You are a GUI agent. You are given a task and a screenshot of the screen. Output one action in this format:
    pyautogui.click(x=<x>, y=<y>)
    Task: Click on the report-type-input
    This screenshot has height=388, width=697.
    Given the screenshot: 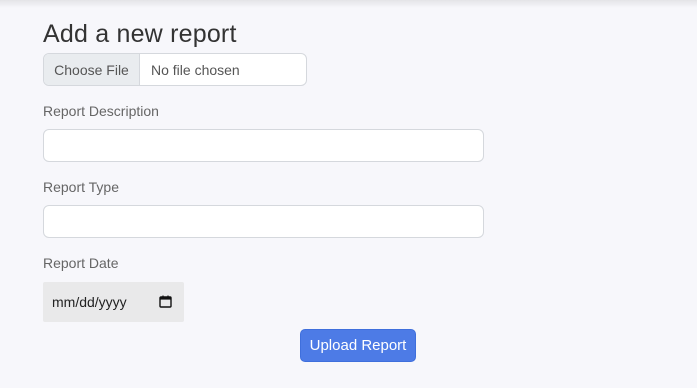 What is the action you would take?
    pyautogui.click(x=263, y=221)
    